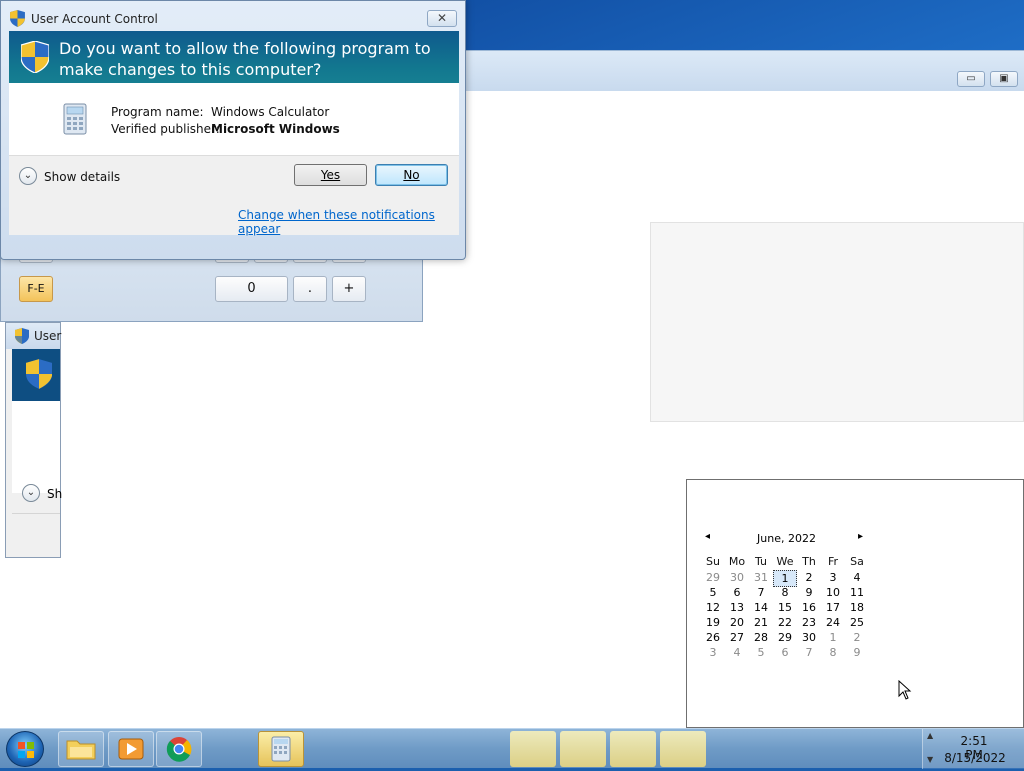  Describe the element at coordinates (785, 561) in the screenshot. I see `weekday-header: We` at that location.